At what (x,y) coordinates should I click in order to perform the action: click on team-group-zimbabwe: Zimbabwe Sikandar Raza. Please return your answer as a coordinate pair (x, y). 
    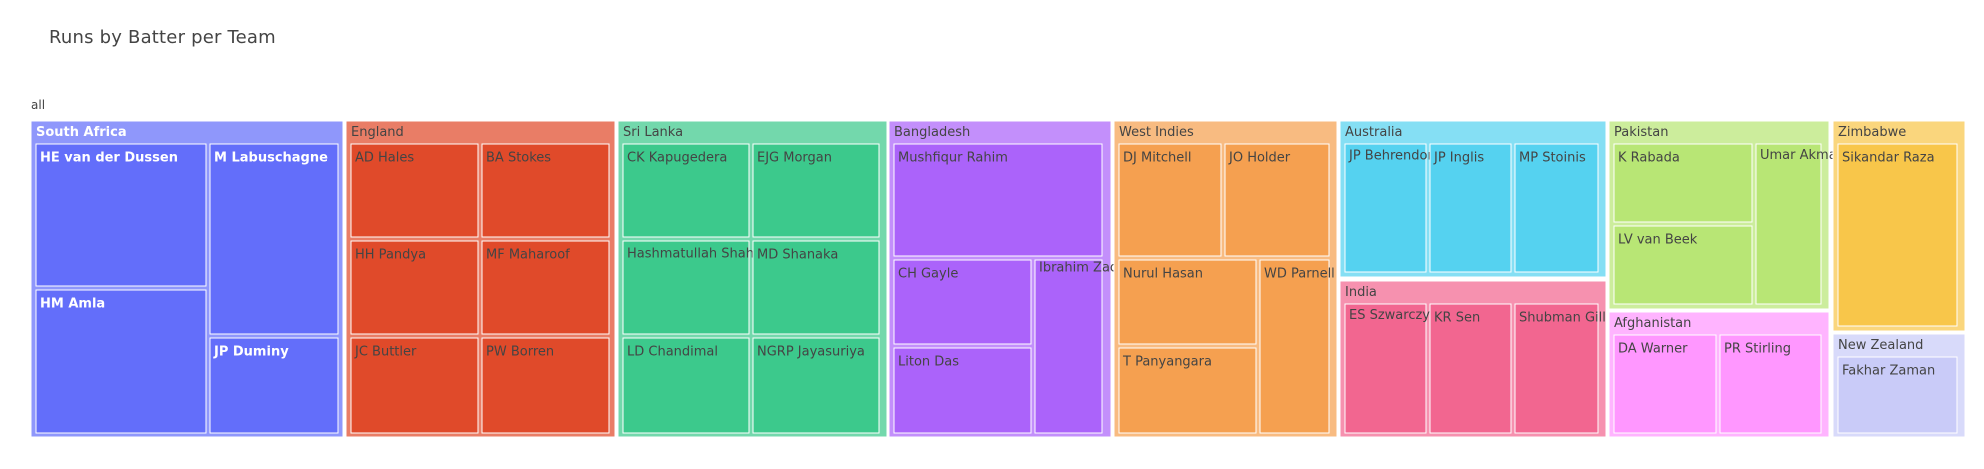
    Looking at the image, I should click on (1899, 226).